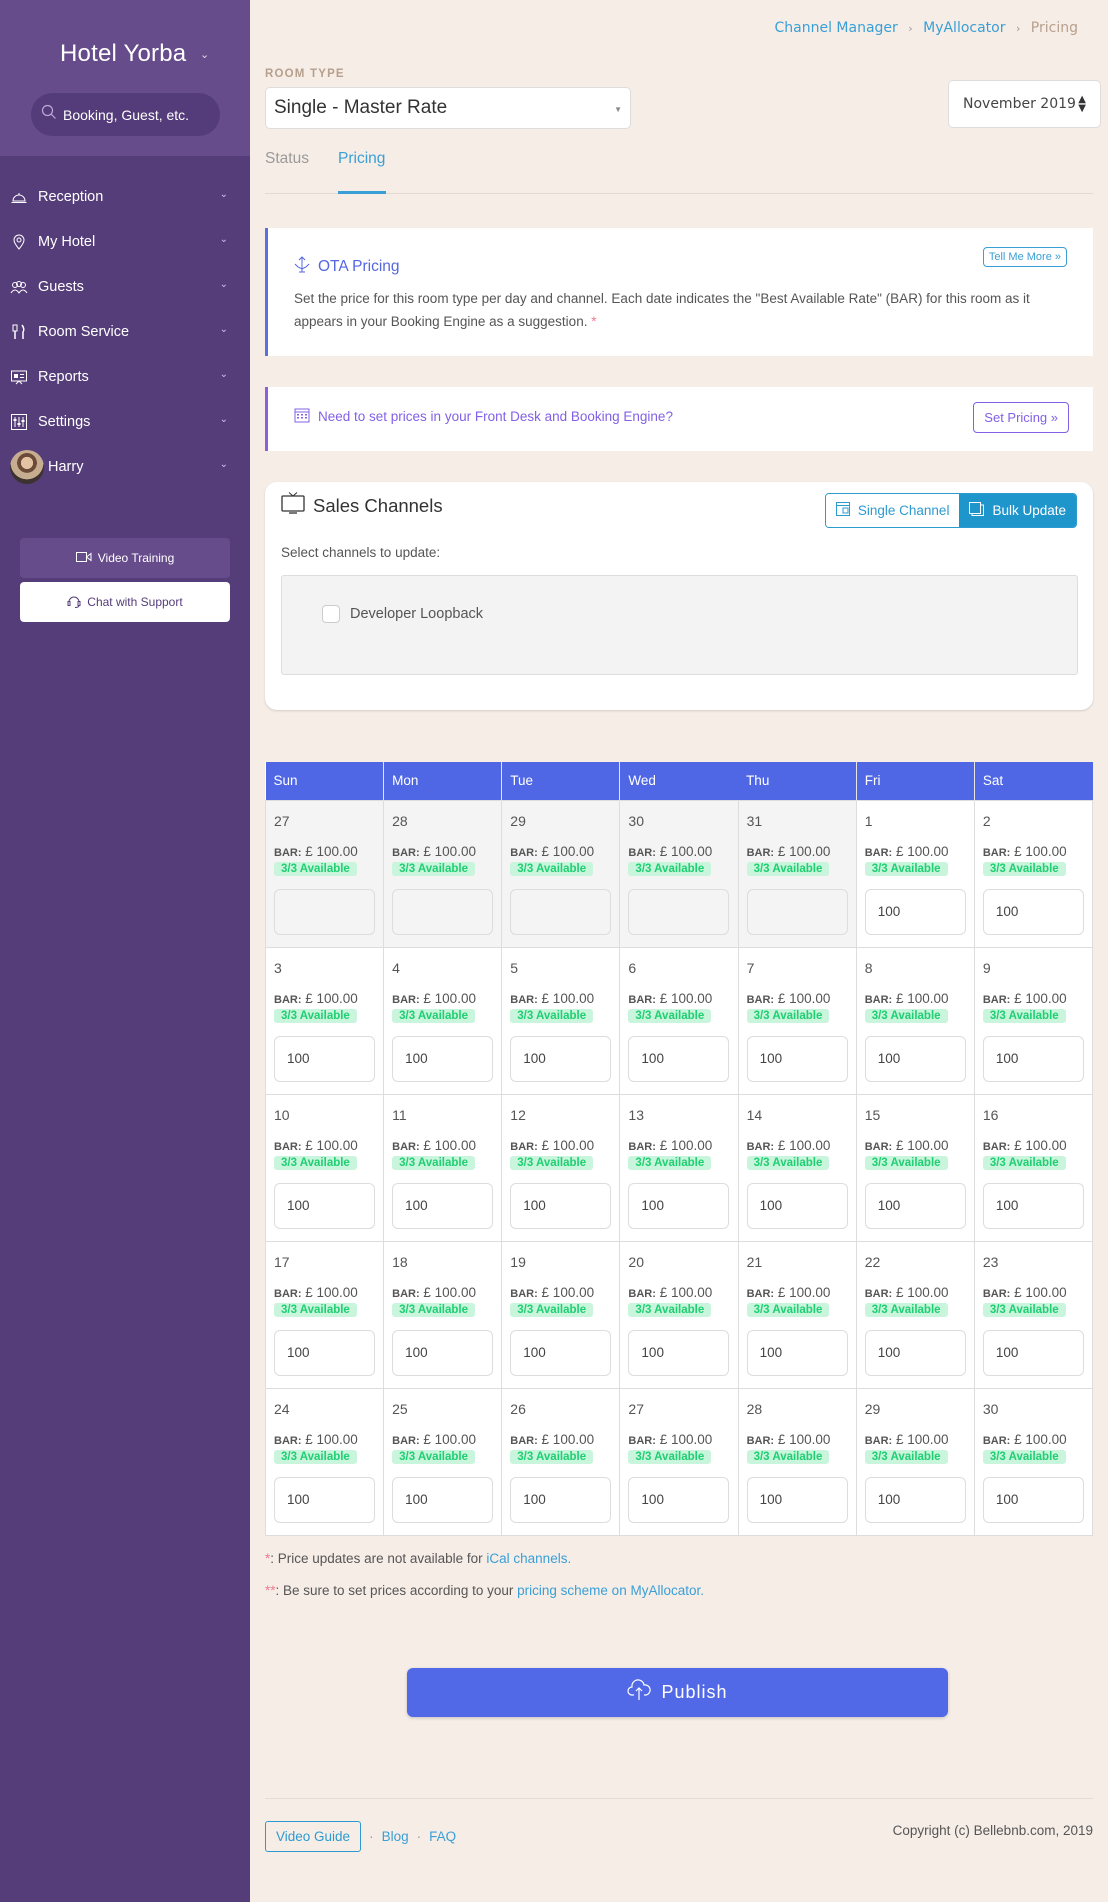  Describe the element at coordinates (528, 1558) in the screenshot. I see `ical-channels-link: iCal channels.` at that location.